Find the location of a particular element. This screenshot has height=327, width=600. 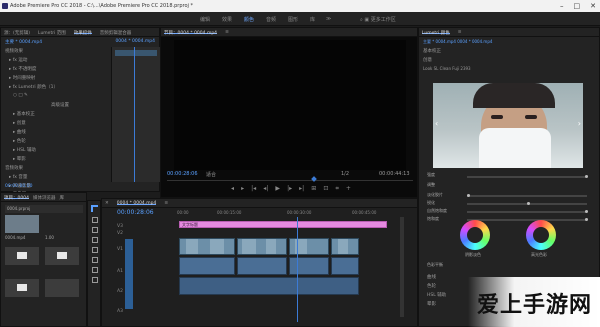

sequence-selector: 0004 * 0004.mp4 is located at coordinates (135, 41).